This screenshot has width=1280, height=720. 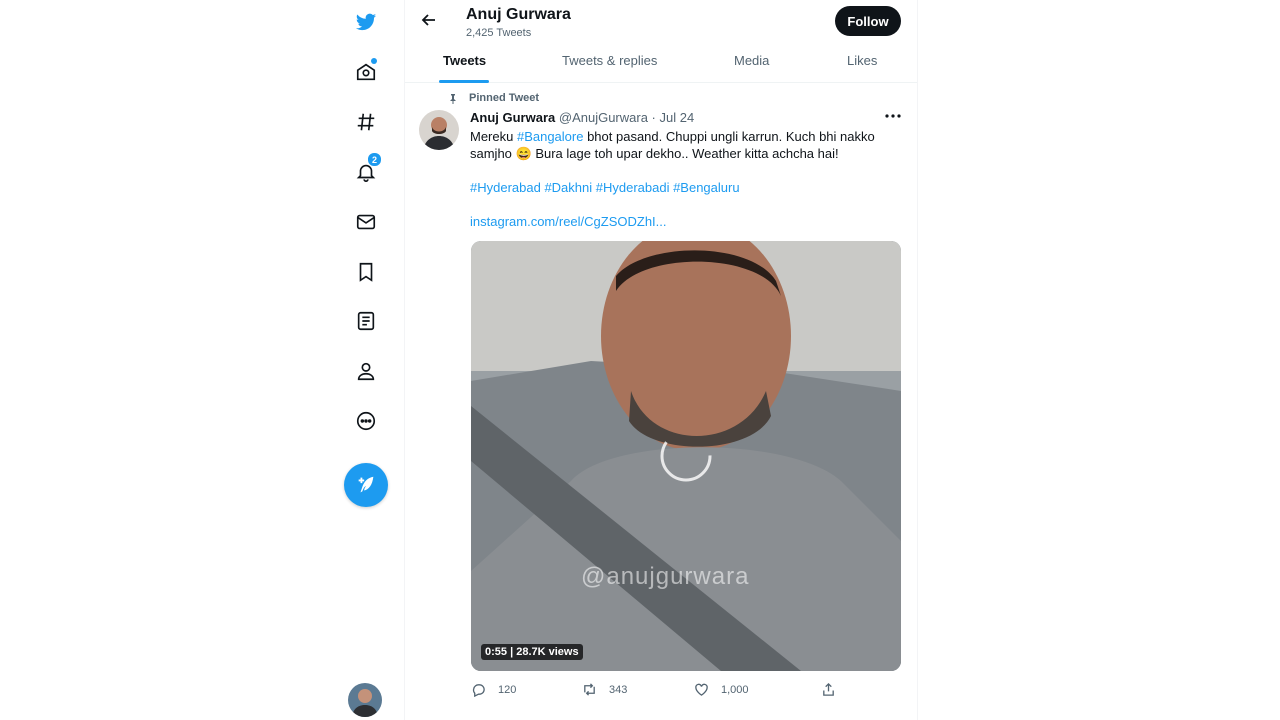 What do you see at coordinates (374, 61) in the screenshot?
I see `home-new-dot` at bounding box center [374, 61].